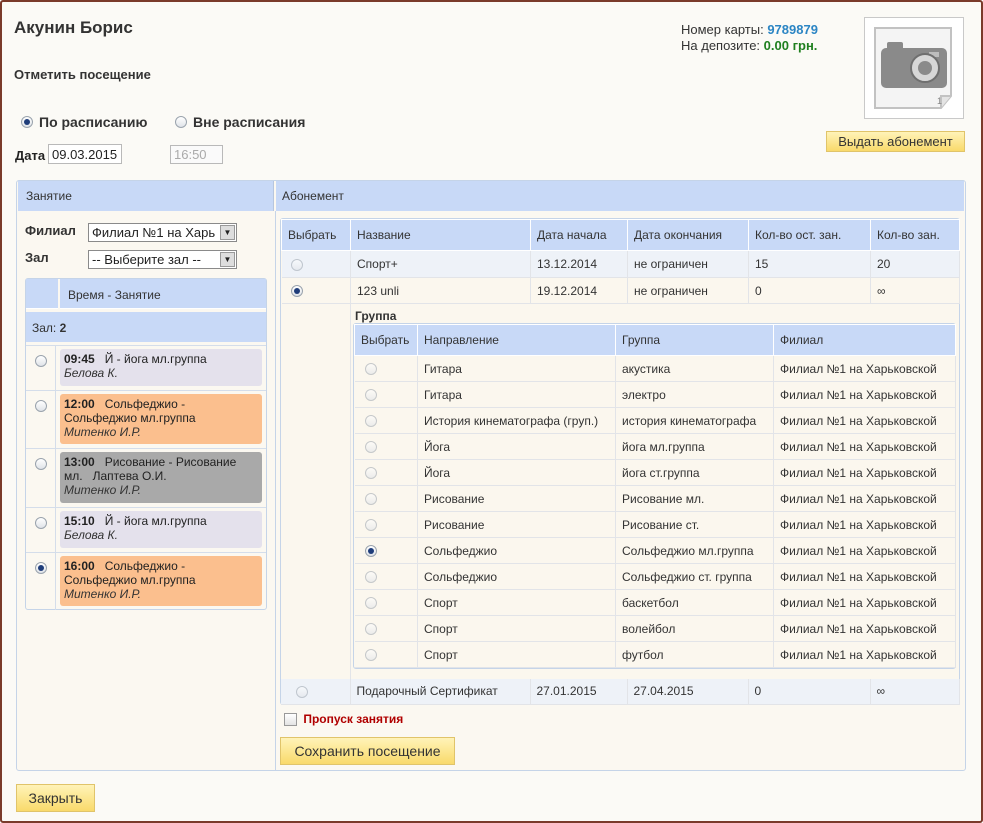 This screenshot has height=823, width=983. I want to click on mode-unscheduled: Вне расписания, so click(240, 122).